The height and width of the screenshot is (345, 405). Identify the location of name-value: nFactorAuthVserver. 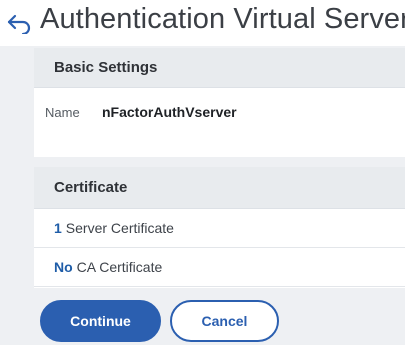
(169, 112).